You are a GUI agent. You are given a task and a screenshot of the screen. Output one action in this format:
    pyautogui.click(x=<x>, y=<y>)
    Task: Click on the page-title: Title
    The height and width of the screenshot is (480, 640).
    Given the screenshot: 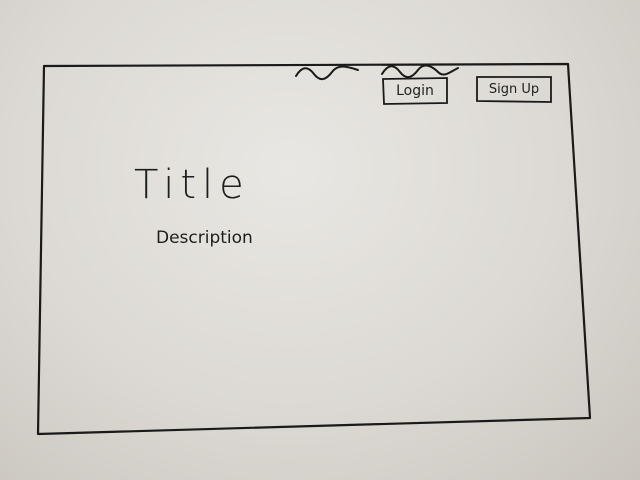 What is the action you would take?
    pyautogui.click(x=192, y=185)
    